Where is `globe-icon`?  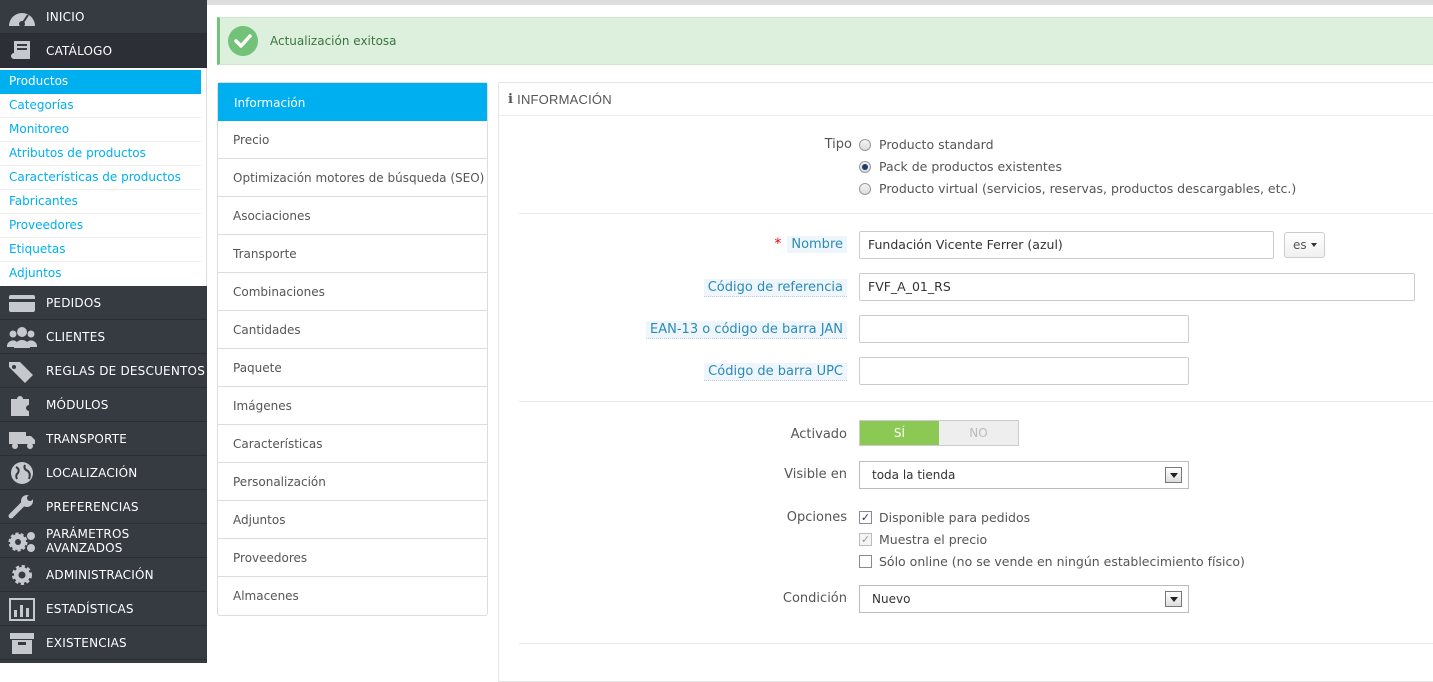 globe-icon is located at coordinates (22, 473).